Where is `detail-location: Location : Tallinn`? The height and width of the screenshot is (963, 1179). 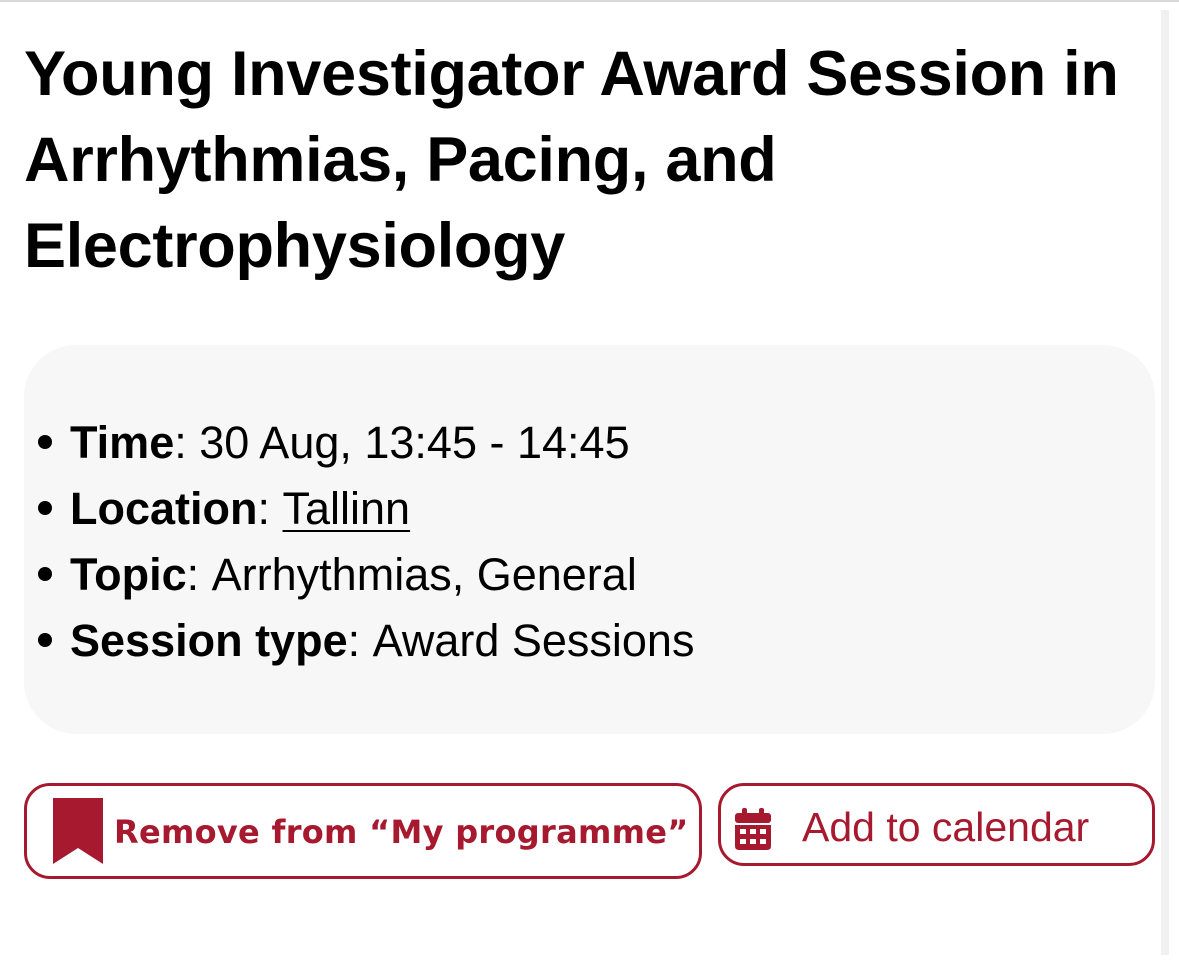 detail-location: Location : Tallinn is located at coordinates (366, 509).